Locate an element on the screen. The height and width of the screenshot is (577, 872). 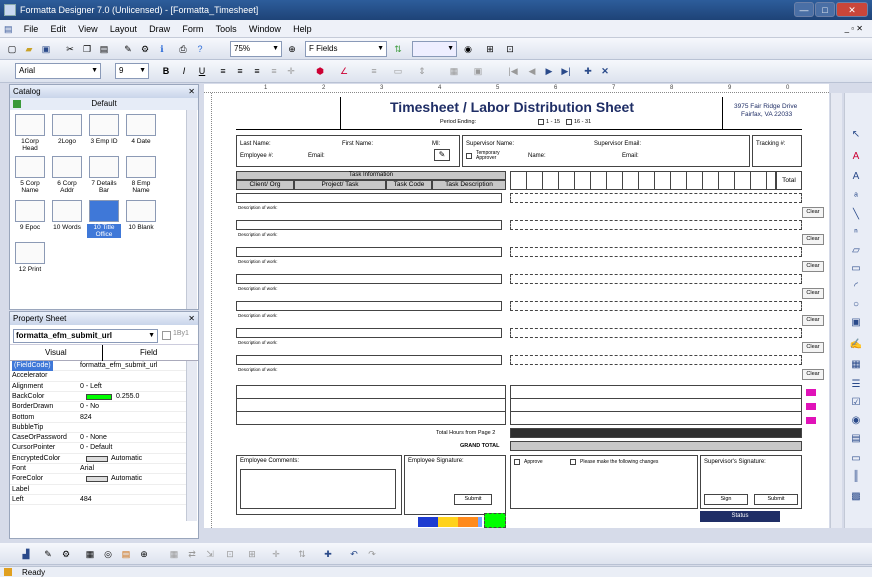
delete-page-icon: ✕ is located at coordinates (605, 71).